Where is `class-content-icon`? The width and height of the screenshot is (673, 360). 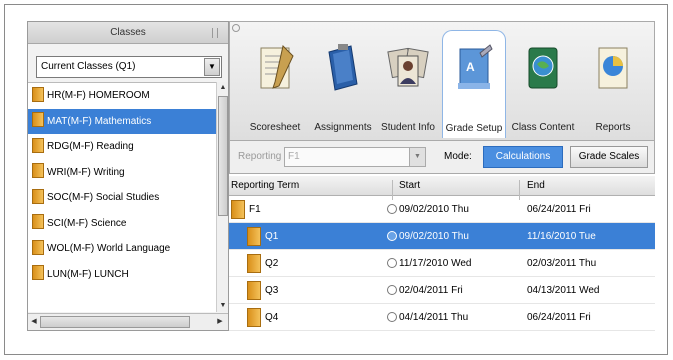 class-content-icon is located at coordinates (543, 68).